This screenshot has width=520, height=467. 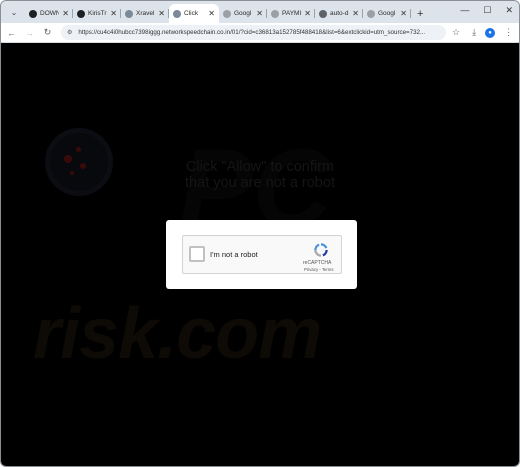 I want to click on menu-kebab-icon: ⋮, so click(x=508, y=32).